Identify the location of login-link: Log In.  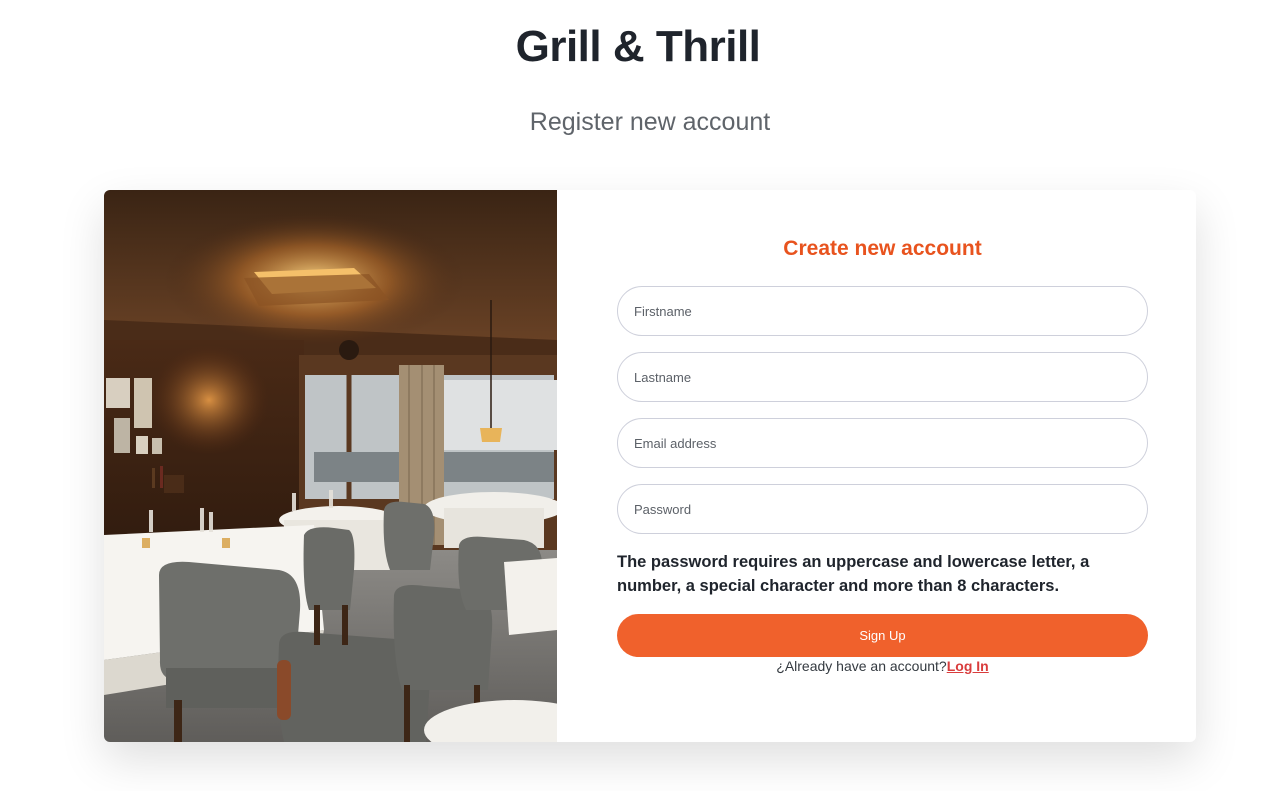
(968, 666).